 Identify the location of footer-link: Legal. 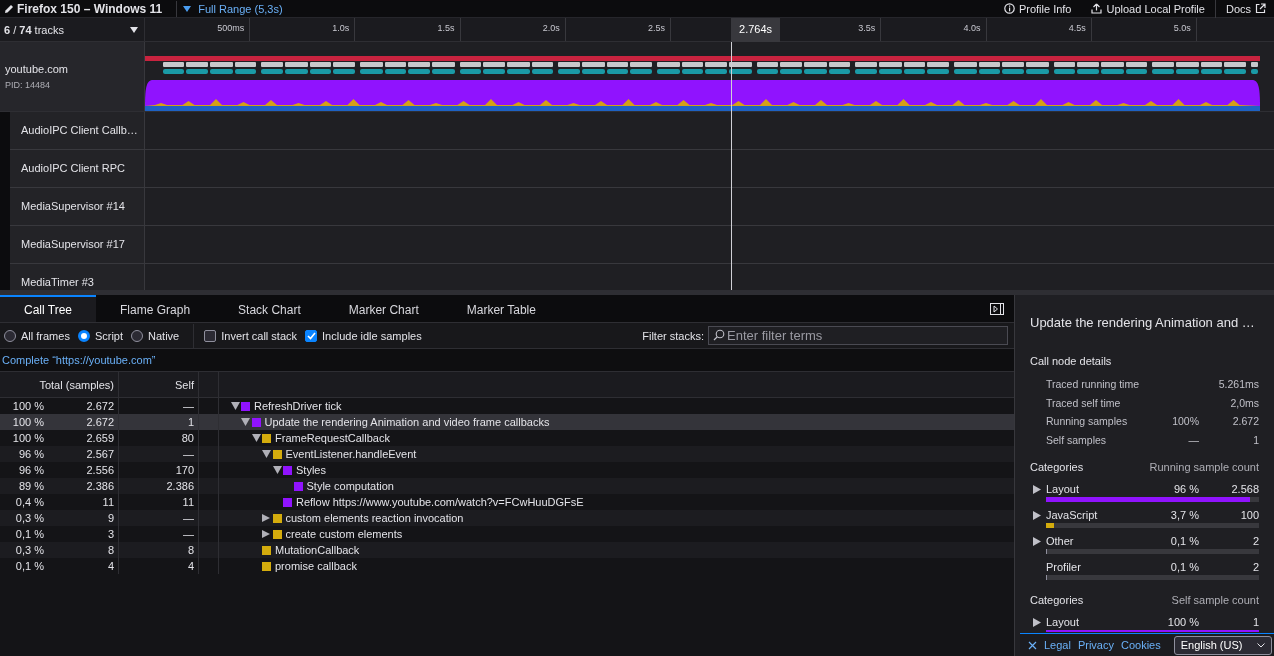
(1057, 645).